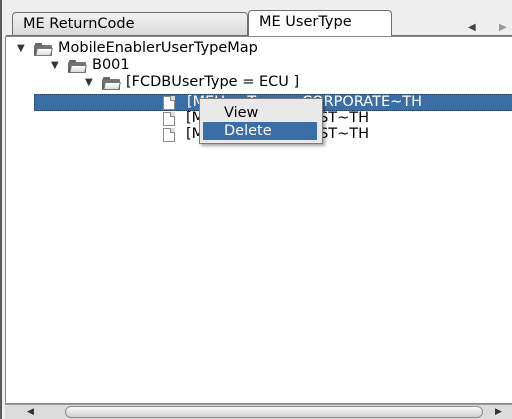  Describe the element at coordinates (305, 22) in the screenshot. I see `tab-label: ME UserType` at that location.